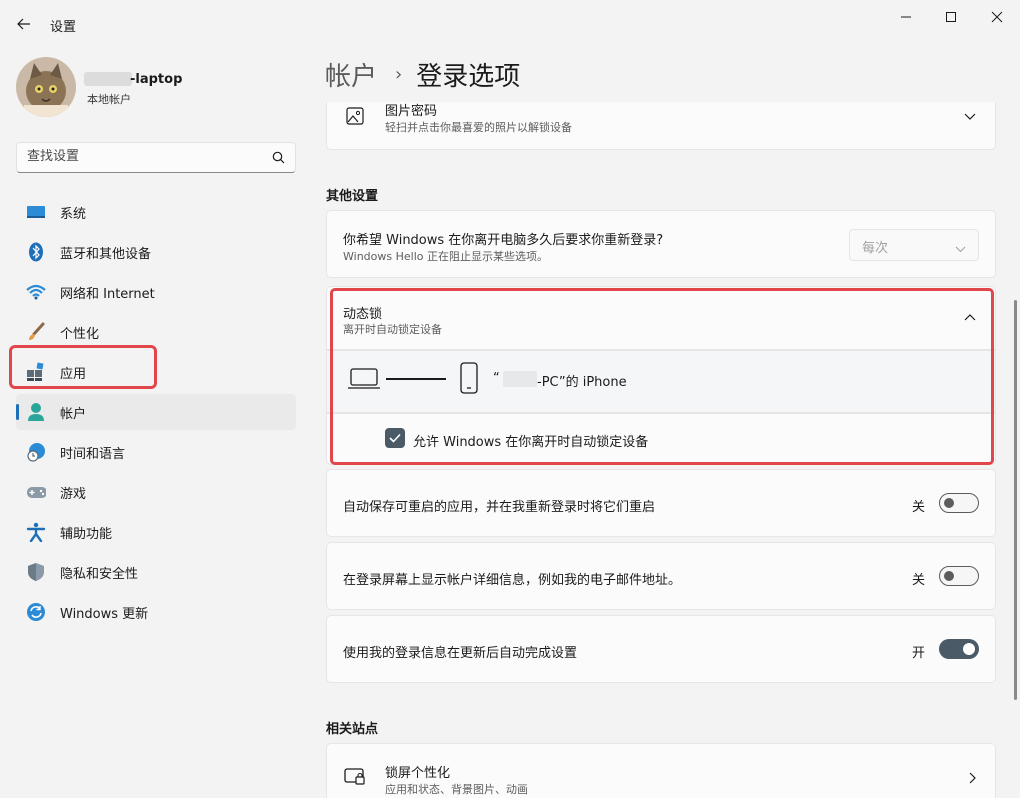  What do you see at coordinates (36, 252) in the screenshot?
I see `bluetooth-icon` at bounding box center [36, 252].